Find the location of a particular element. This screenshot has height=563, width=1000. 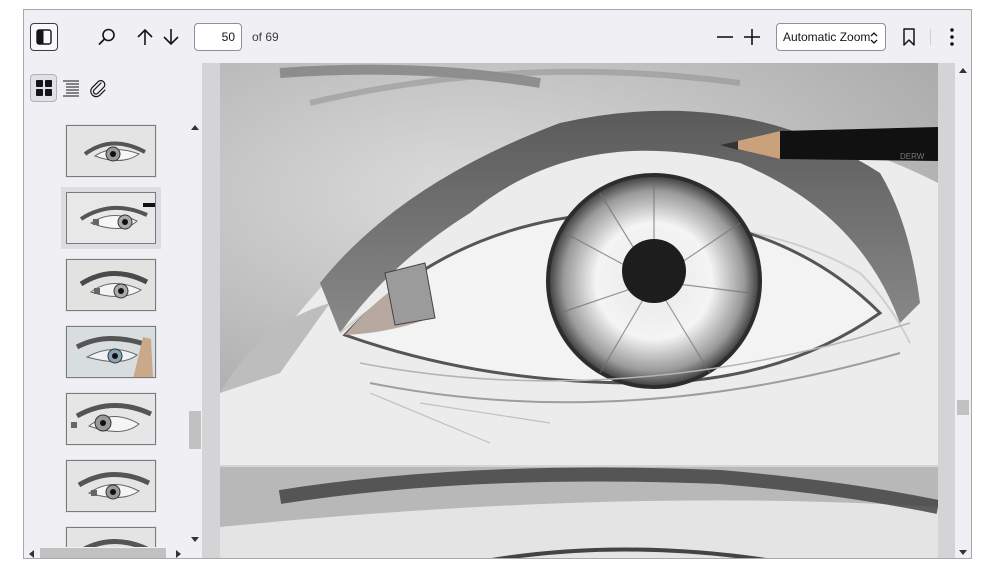

sidebar-toggle-icon is located at coordinates (44, 37).